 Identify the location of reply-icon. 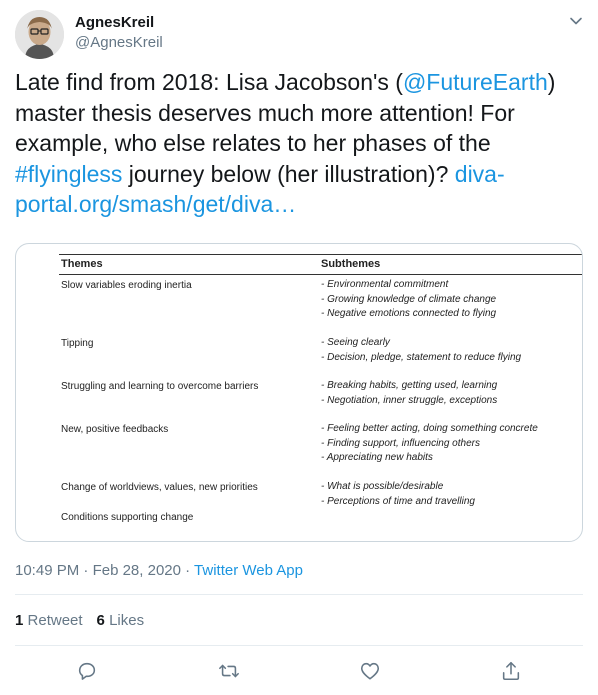
(87, 671).